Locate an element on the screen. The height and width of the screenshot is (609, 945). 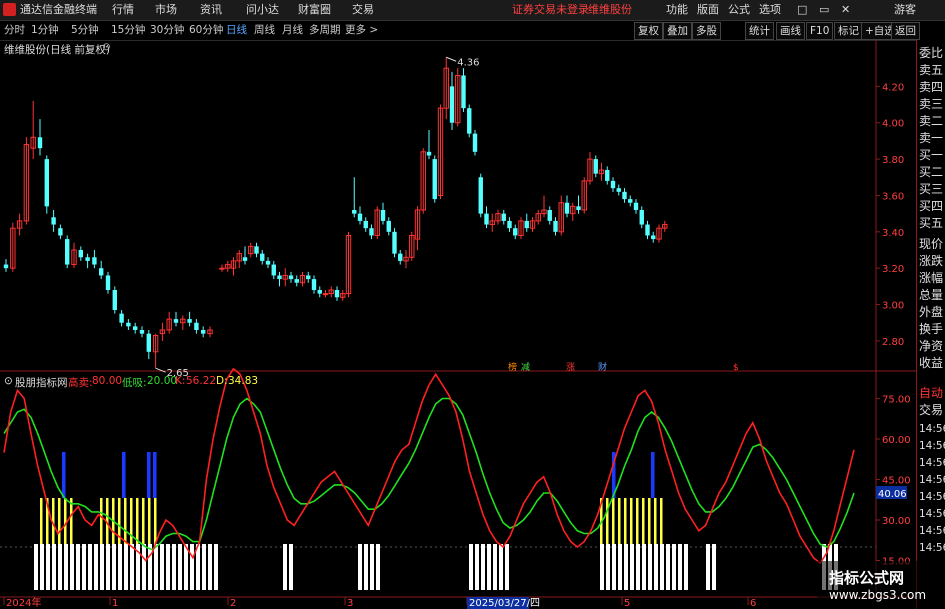
period-monthly: 月线 is located at coordinates (292, 30).